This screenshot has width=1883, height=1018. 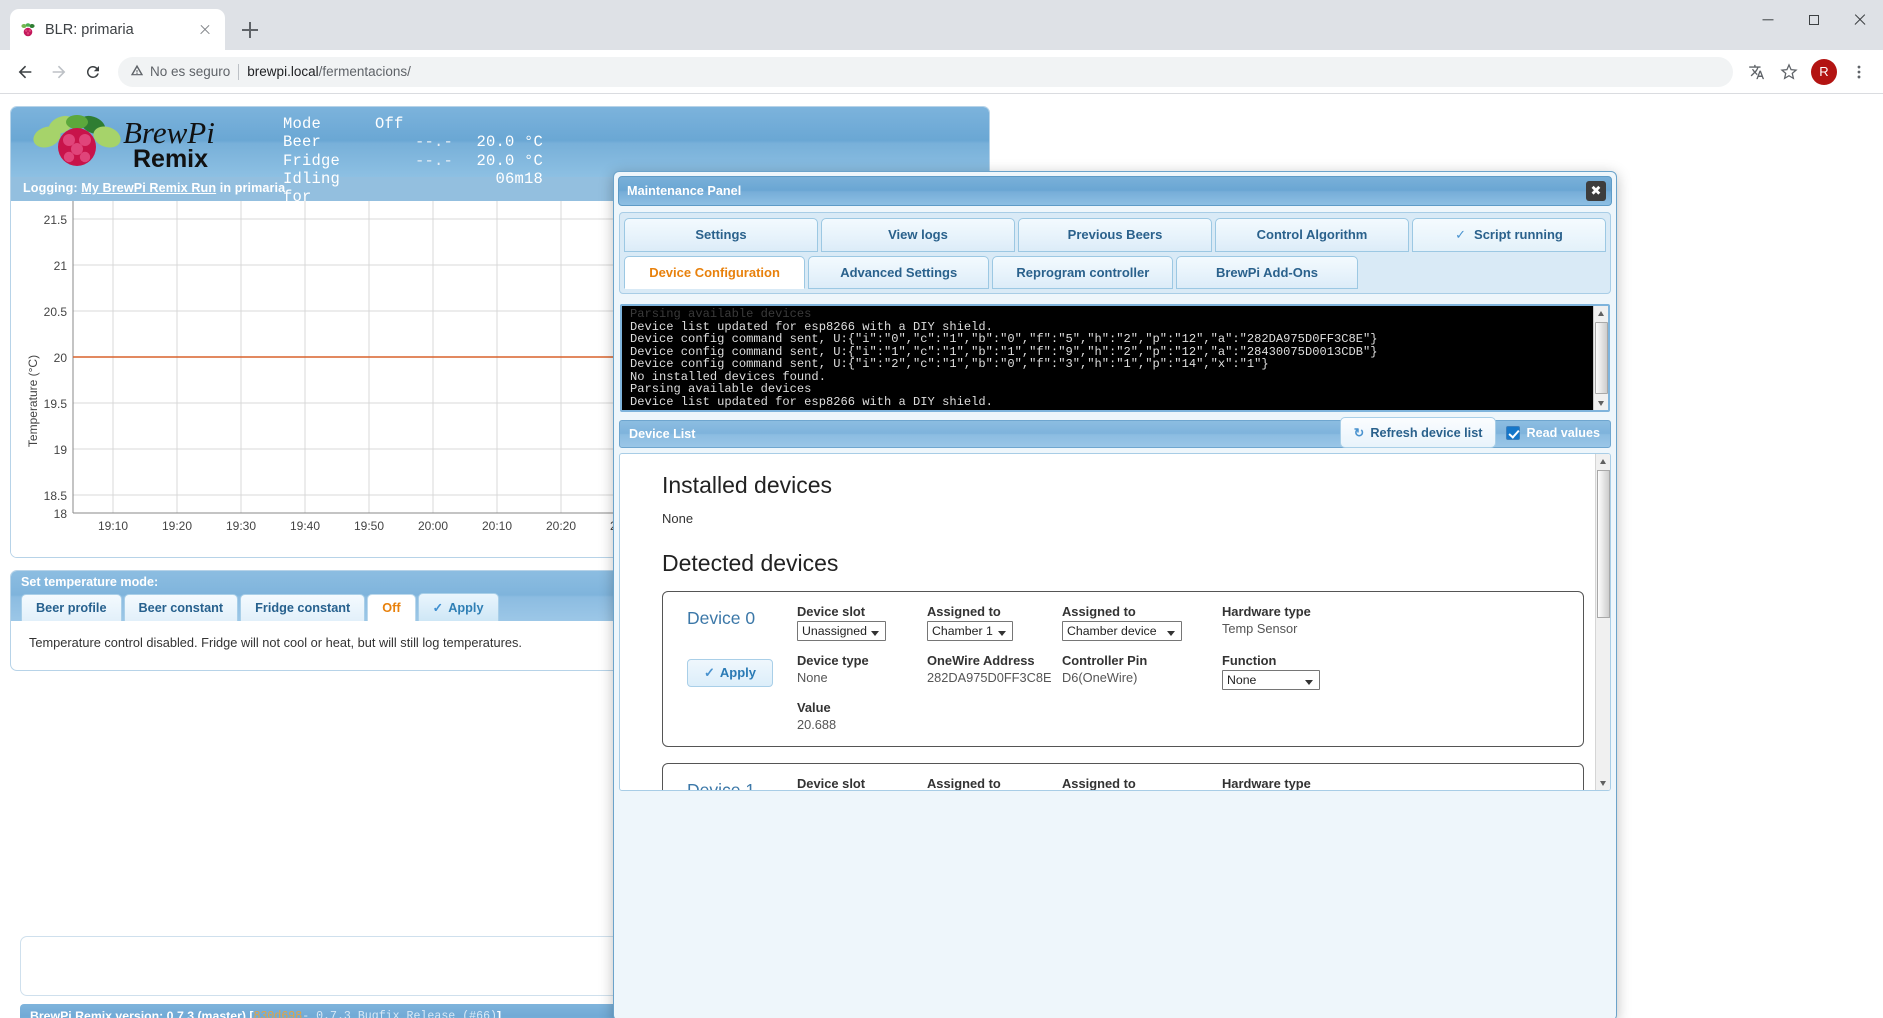 What do you see at coordinates (1267, 272) in the screenshot?
I see `tab-brewpi-addons: BrewPi Add-Ons` at bounding box center [1267, 272].